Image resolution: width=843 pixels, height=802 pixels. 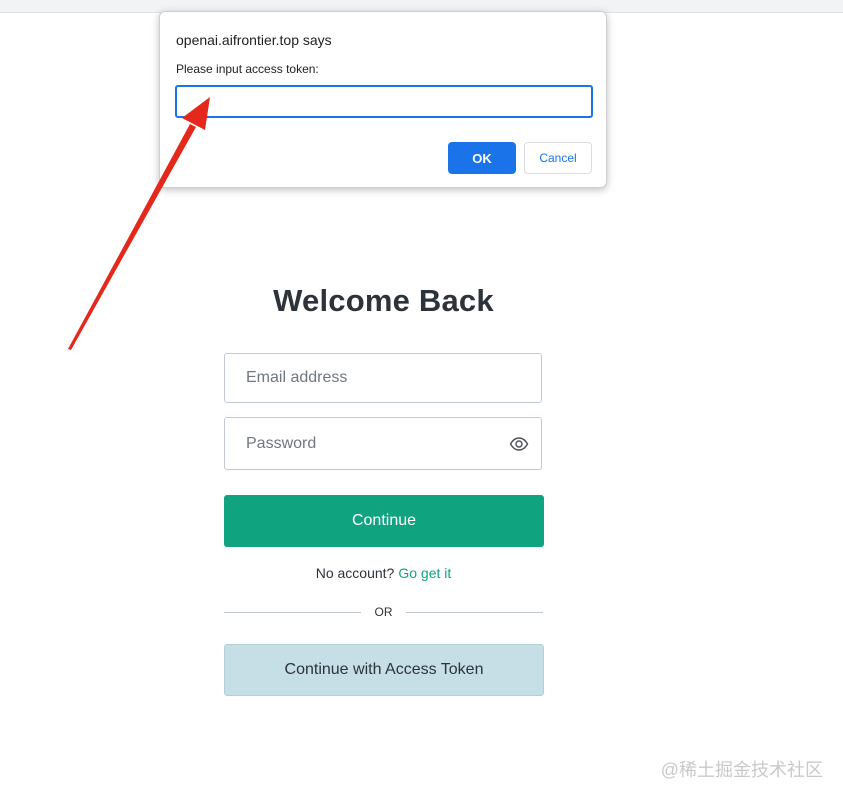 What do you see at coordinates (482, 158) in the screenshot?
I see `ok-button: OK` at bounding box center [482, 158].